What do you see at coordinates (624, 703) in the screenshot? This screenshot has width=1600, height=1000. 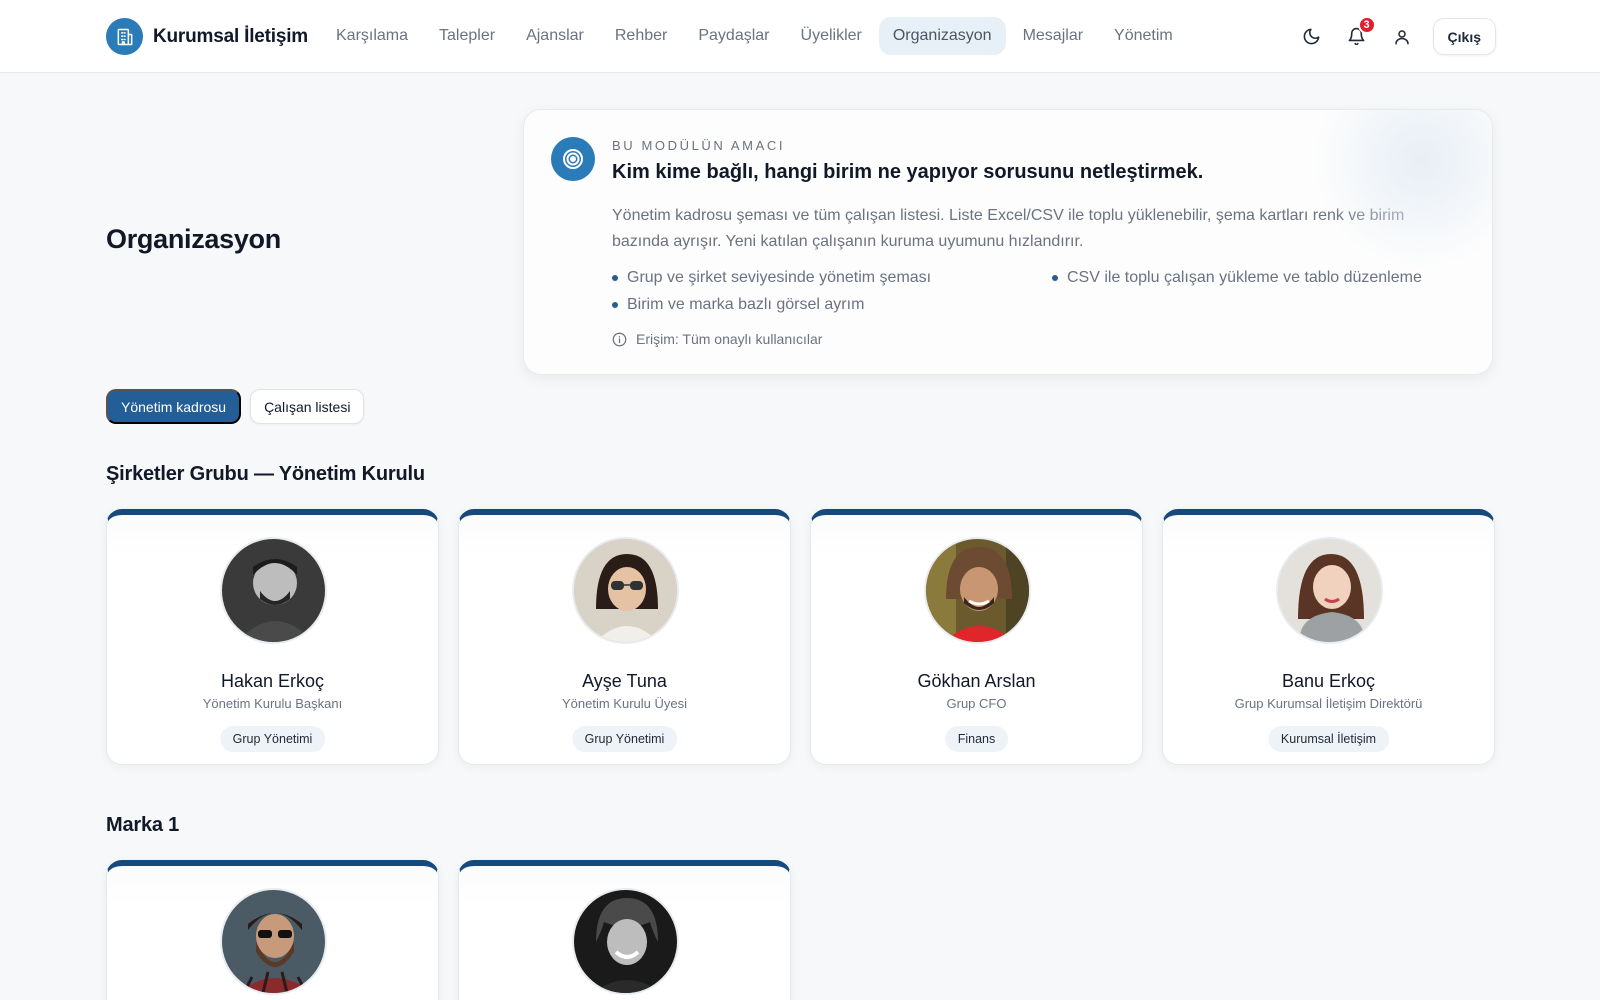 I see `person-role: Yönetim Kurulu Üyesi` at bounding box center [624, 703].